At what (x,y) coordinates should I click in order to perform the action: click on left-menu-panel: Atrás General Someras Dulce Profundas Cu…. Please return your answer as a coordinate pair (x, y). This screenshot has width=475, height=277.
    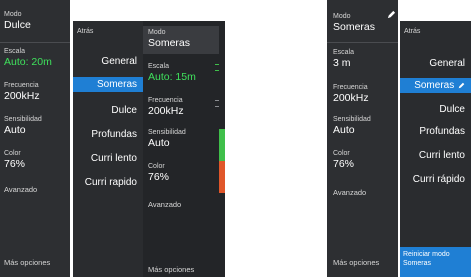
    Looking at the image, I should click on (108, 149).